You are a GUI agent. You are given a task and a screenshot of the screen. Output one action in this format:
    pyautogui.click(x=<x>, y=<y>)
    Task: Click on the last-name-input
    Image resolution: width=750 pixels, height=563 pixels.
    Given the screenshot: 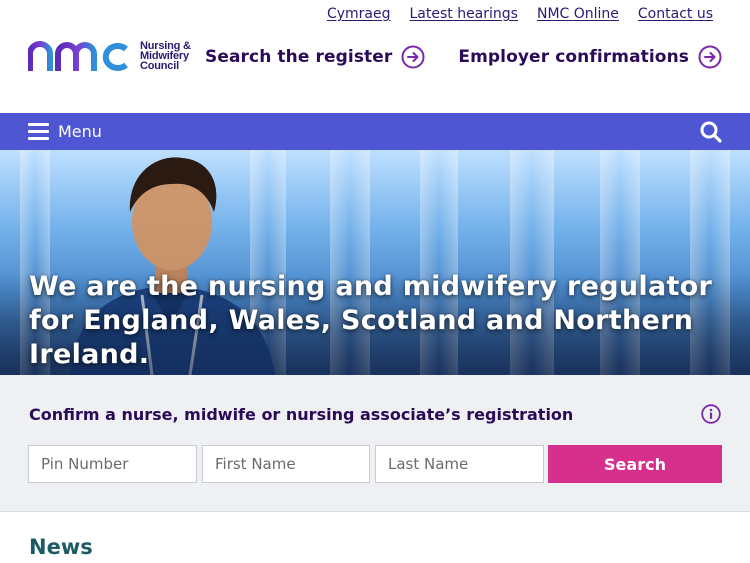 What is the action you would take?
    pyautogui.click(x=459, y=464)
    